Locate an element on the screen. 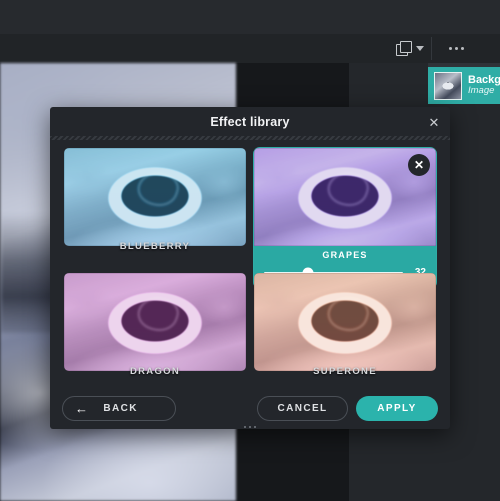  layer-text-block: Background Image is located at coordinates (484, 86).